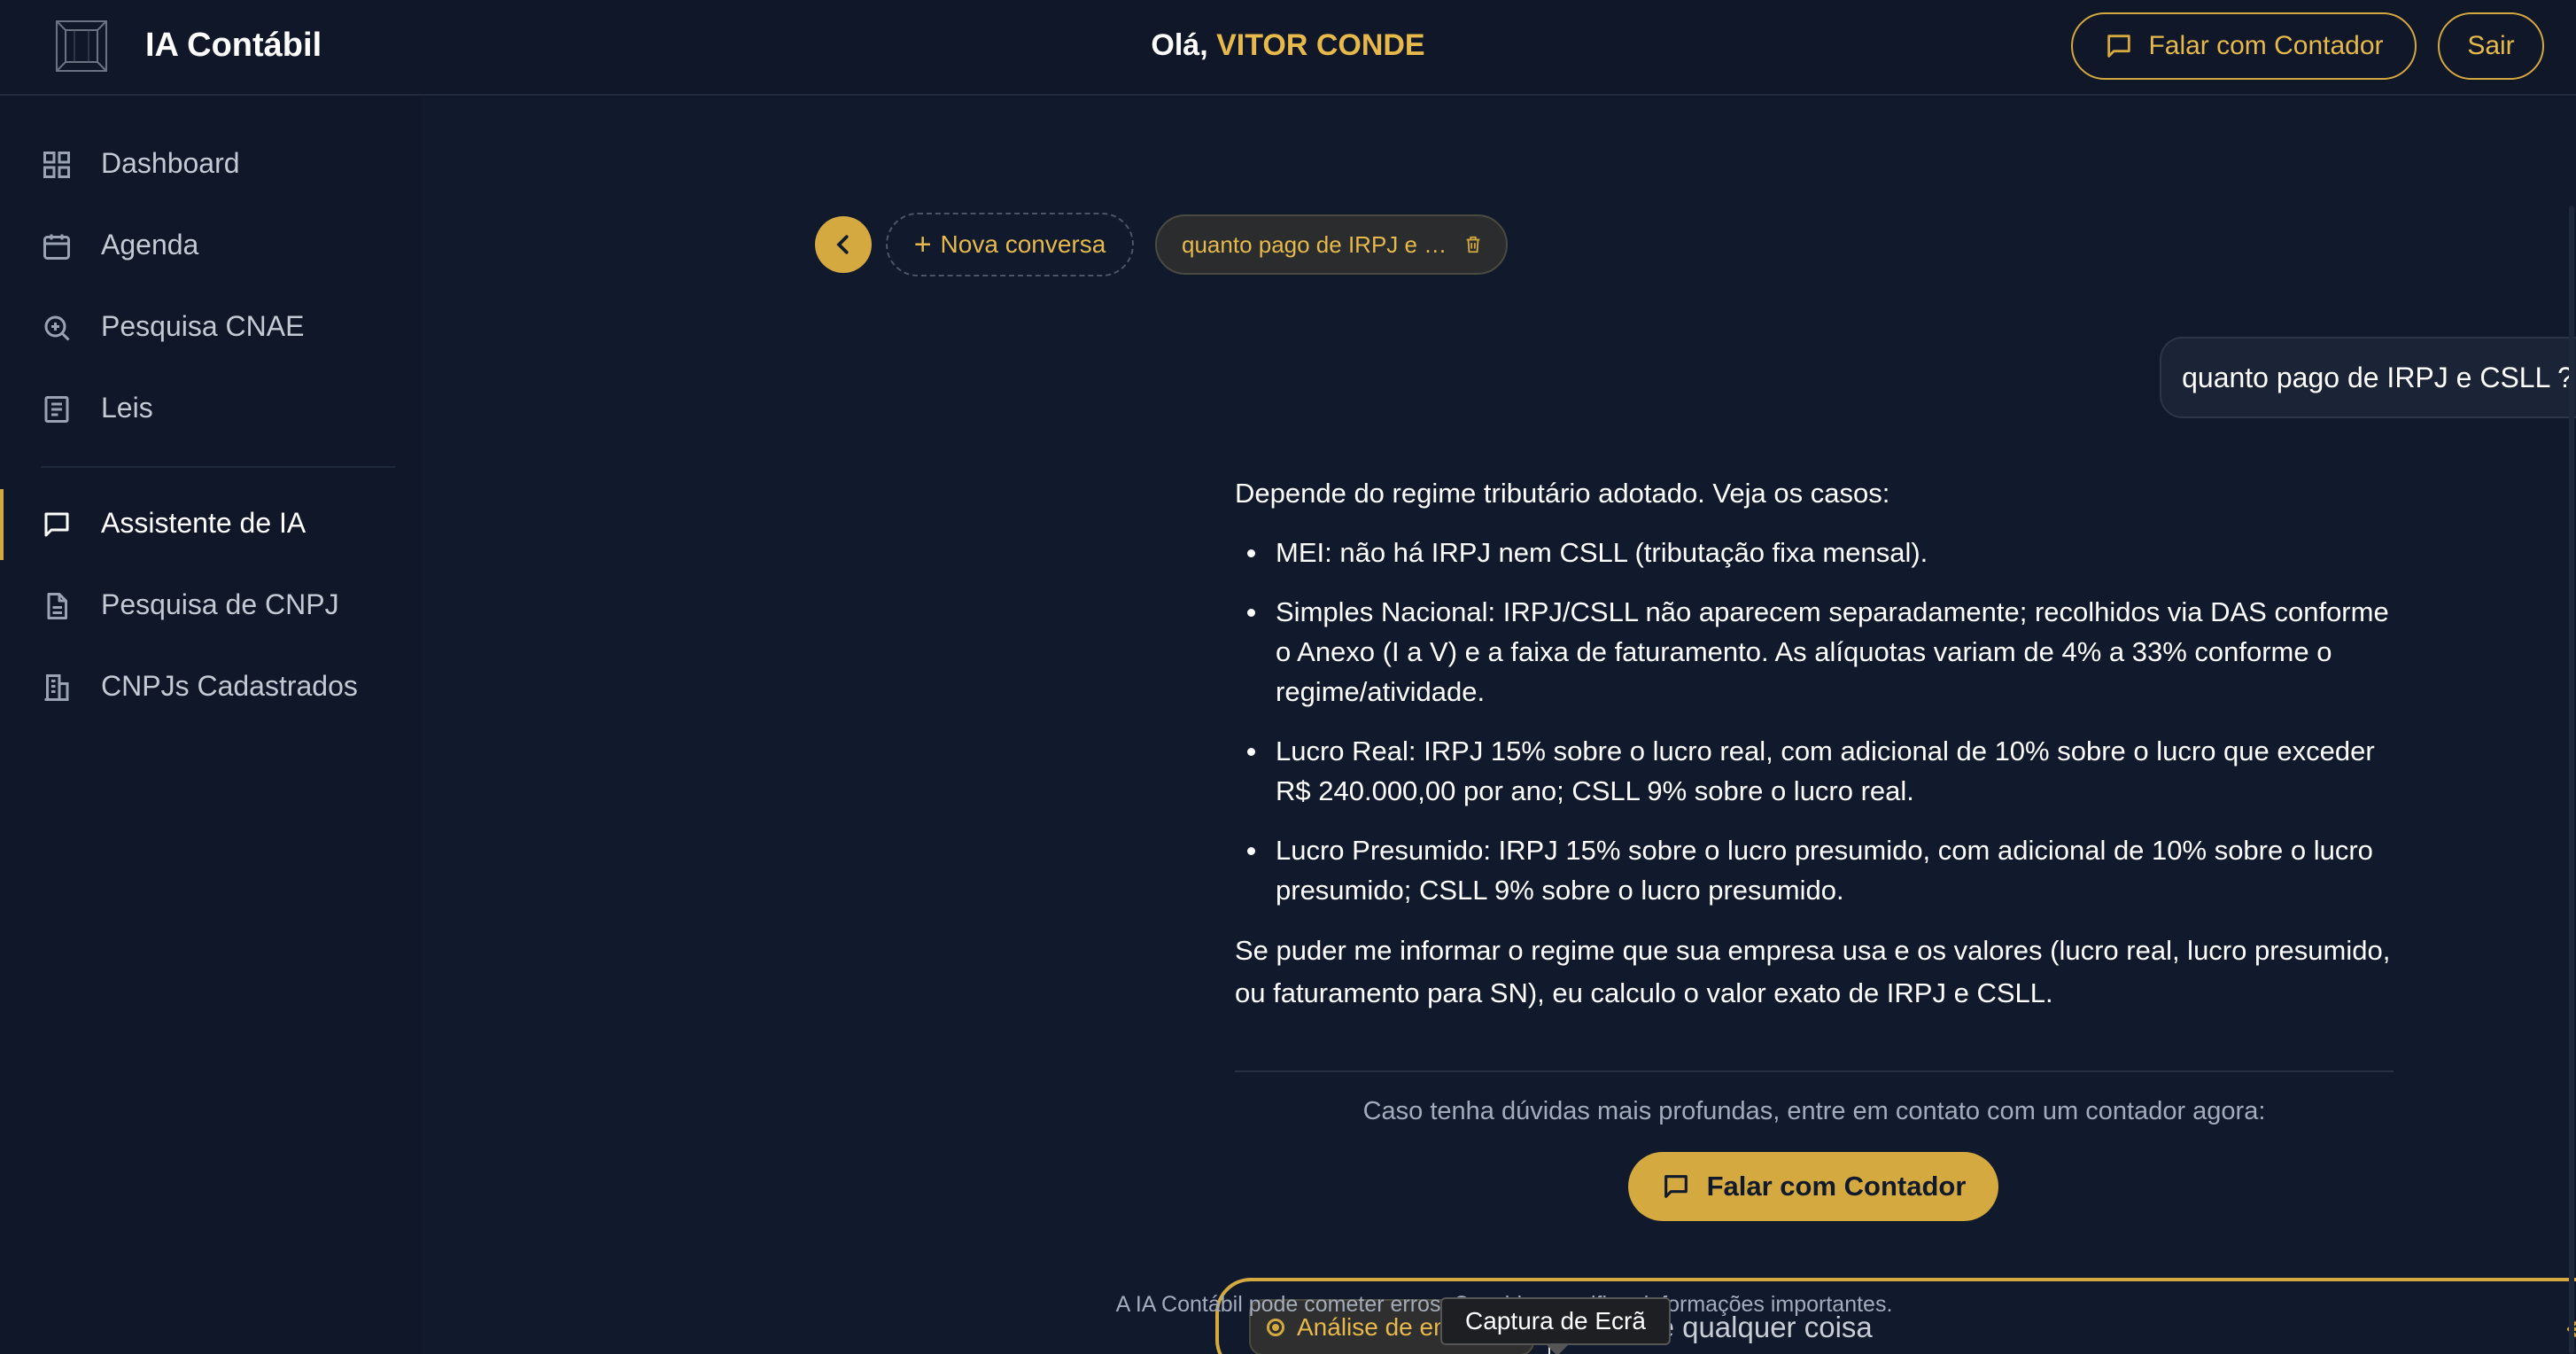 Image resolution: width=2576 pixels, height=1354 pixels. Describe the element at coordinates (1836, 1186) in the screenshot. I see `contact-accountant-label: Falar com Contador` at that location.